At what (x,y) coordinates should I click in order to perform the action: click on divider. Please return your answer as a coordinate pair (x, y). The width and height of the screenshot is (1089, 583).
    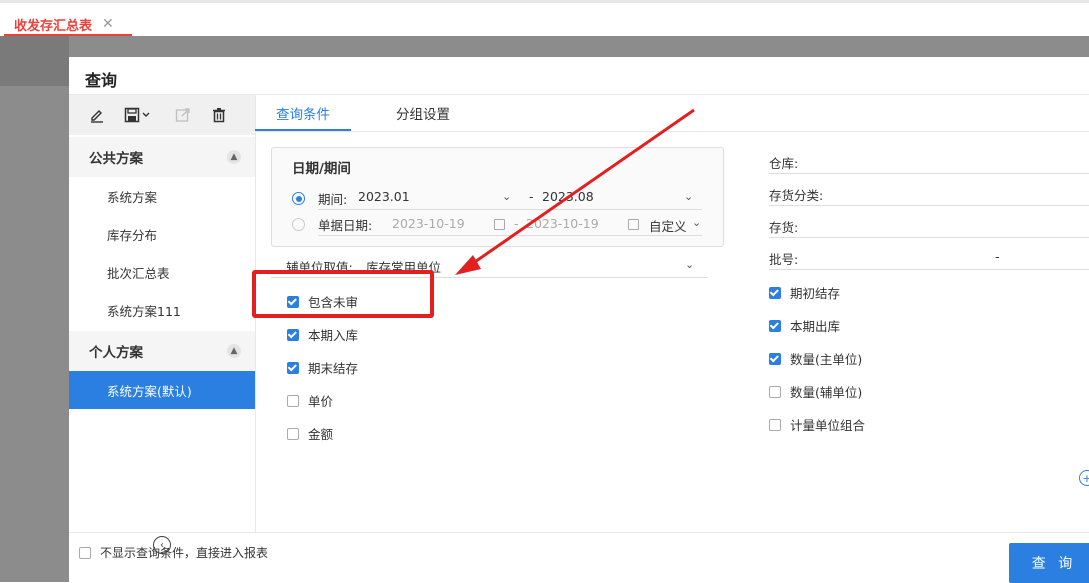
    Looking at the image, I should click on (579, 532).